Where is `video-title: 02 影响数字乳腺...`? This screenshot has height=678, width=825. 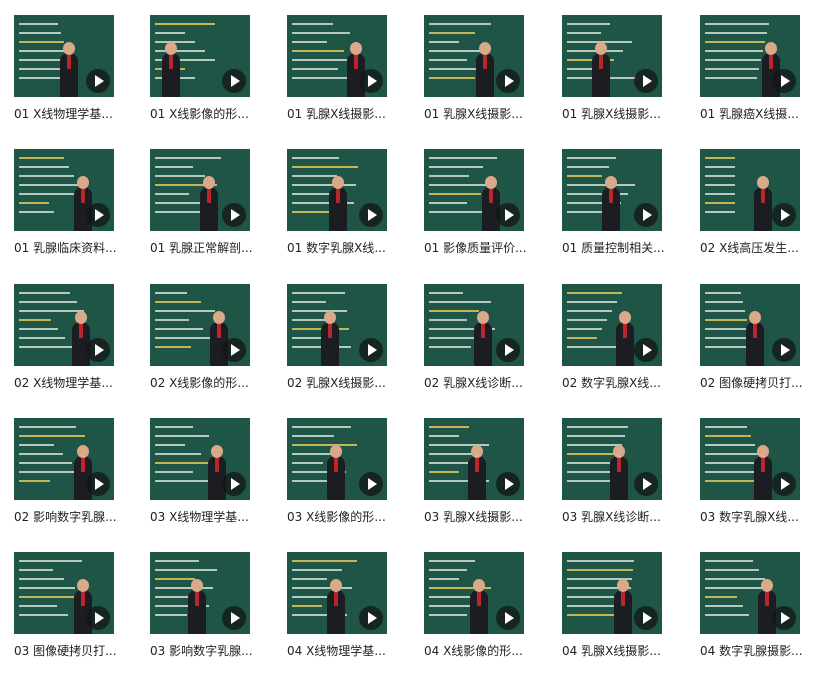 video-title: 02 影响数字乳腺... is located at coordinates (76, 517).